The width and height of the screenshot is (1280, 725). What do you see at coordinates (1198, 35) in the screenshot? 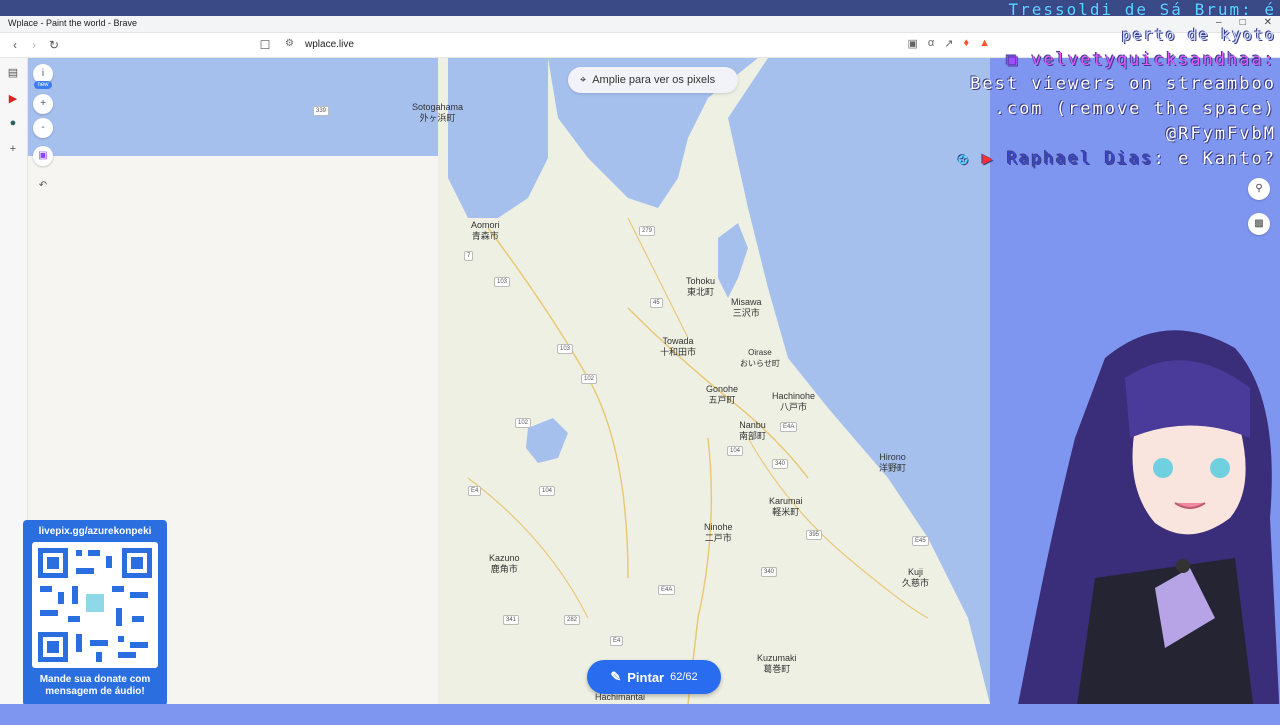
I see `chat-line: perto de kyoto` at bounding box center [1198, 35].